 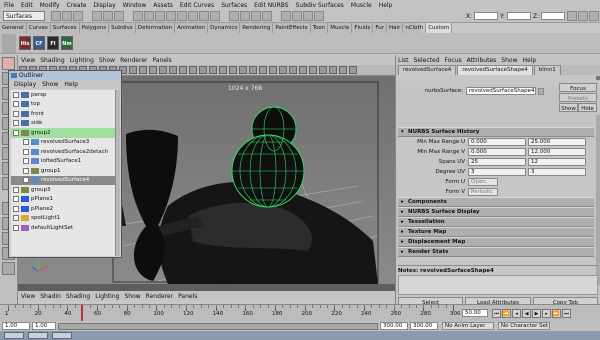 What do you see at coordinates (65, 219) in the screenshot?
I see `outliner-item: spotLight1` at bounding box center [65, 219].